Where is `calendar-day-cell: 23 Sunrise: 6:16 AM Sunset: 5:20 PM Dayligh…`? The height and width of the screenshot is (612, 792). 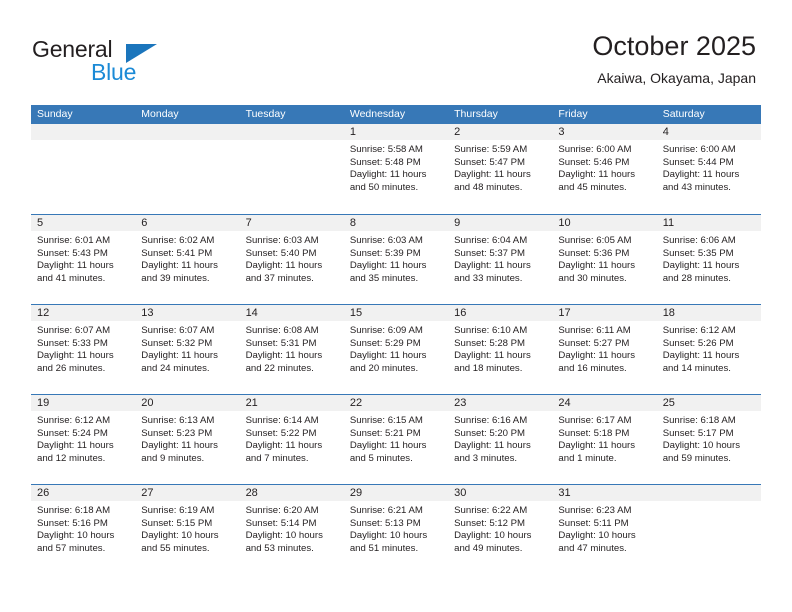 calendar-day-cell: 23 Sunrise: 6:16 AM Sunset: 5:20 PM Dayligh… is located at coordinates (500, 439).